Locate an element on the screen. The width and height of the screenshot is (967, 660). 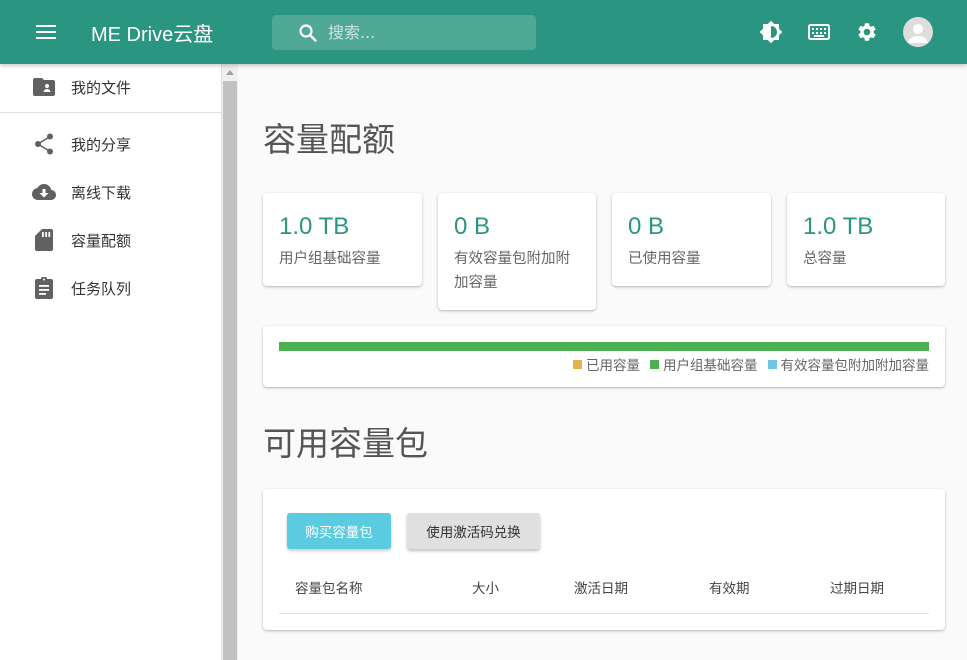
scroll-up-arrow-icon is located at coordinates (230, 72).